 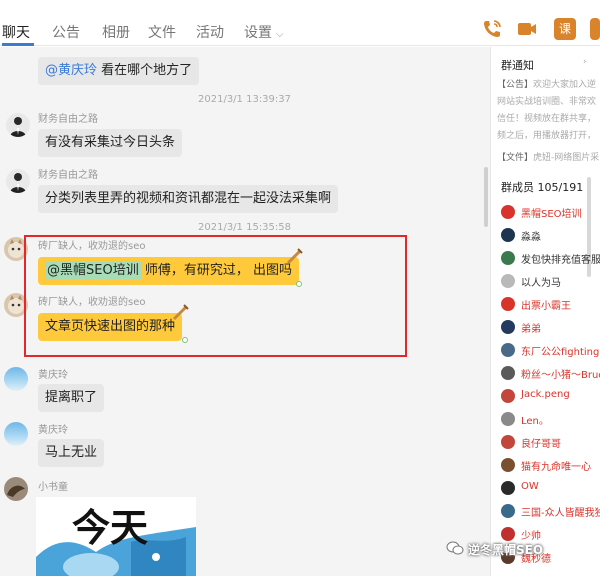 I want to click on sticker-text: 今天, so click(x=110, y=528).